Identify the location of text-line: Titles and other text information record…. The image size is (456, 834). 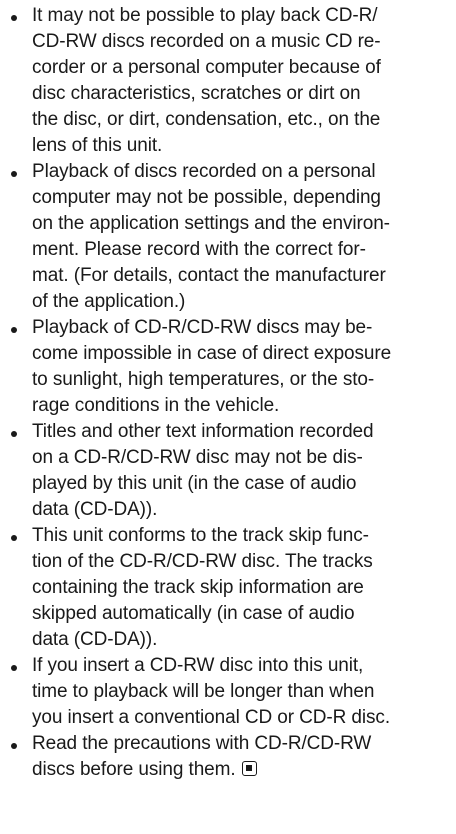
(203, 431).